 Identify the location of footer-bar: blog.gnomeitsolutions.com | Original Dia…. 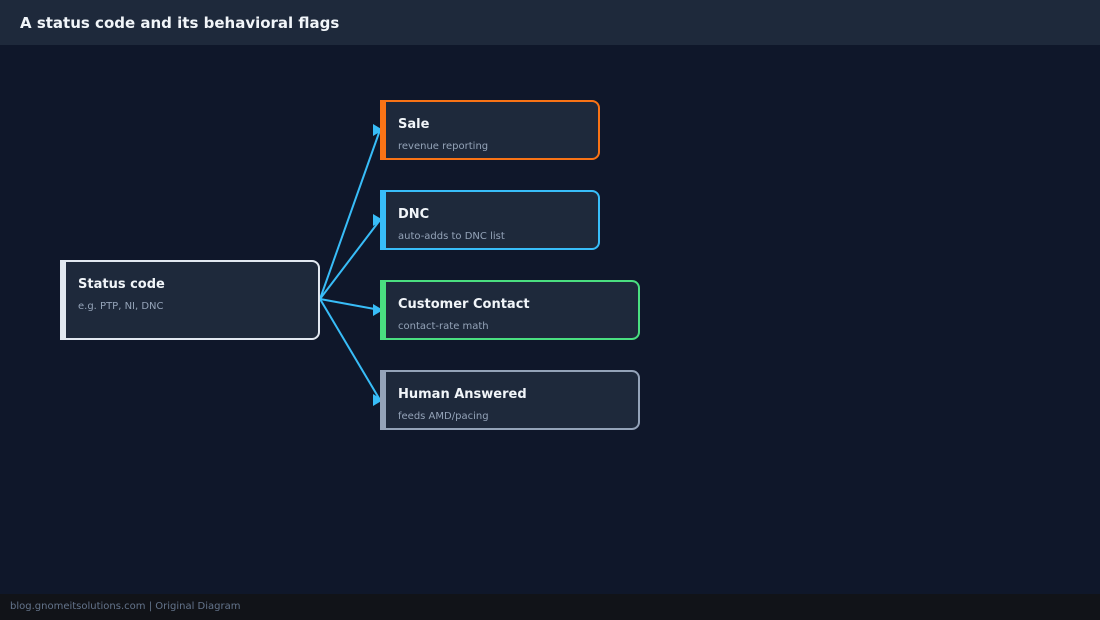
(550, 607).